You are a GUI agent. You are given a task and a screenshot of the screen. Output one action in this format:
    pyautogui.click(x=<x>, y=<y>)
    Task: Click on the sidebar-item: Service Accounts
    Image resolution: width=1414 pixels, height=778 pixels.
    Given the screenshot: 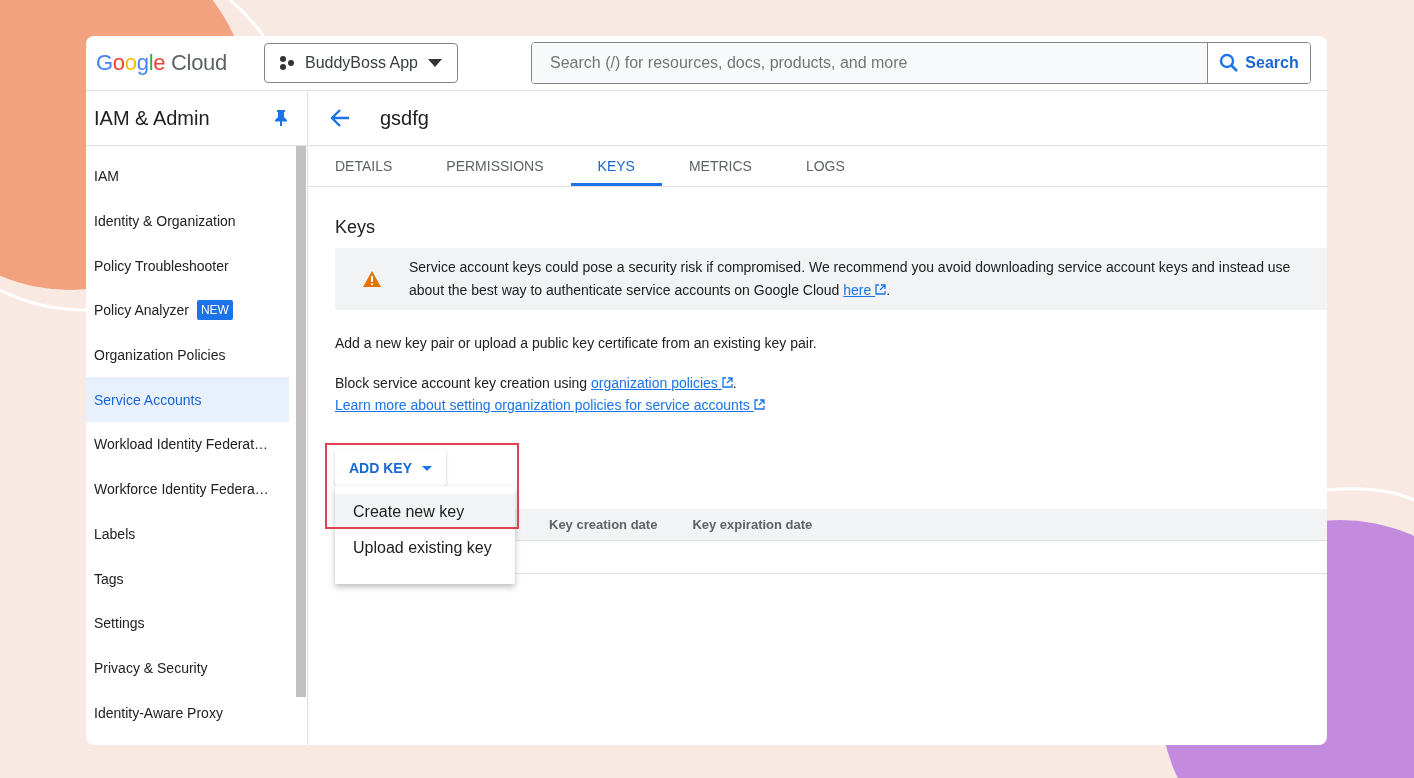 What is the action you would take?
    pyautogui.click(x=187, y=400)
    